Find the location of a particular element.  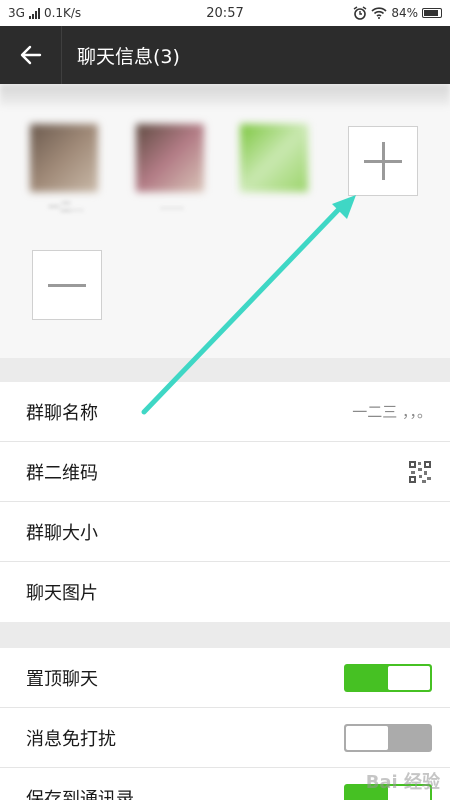

back-button is located at coordinates (31, 55).